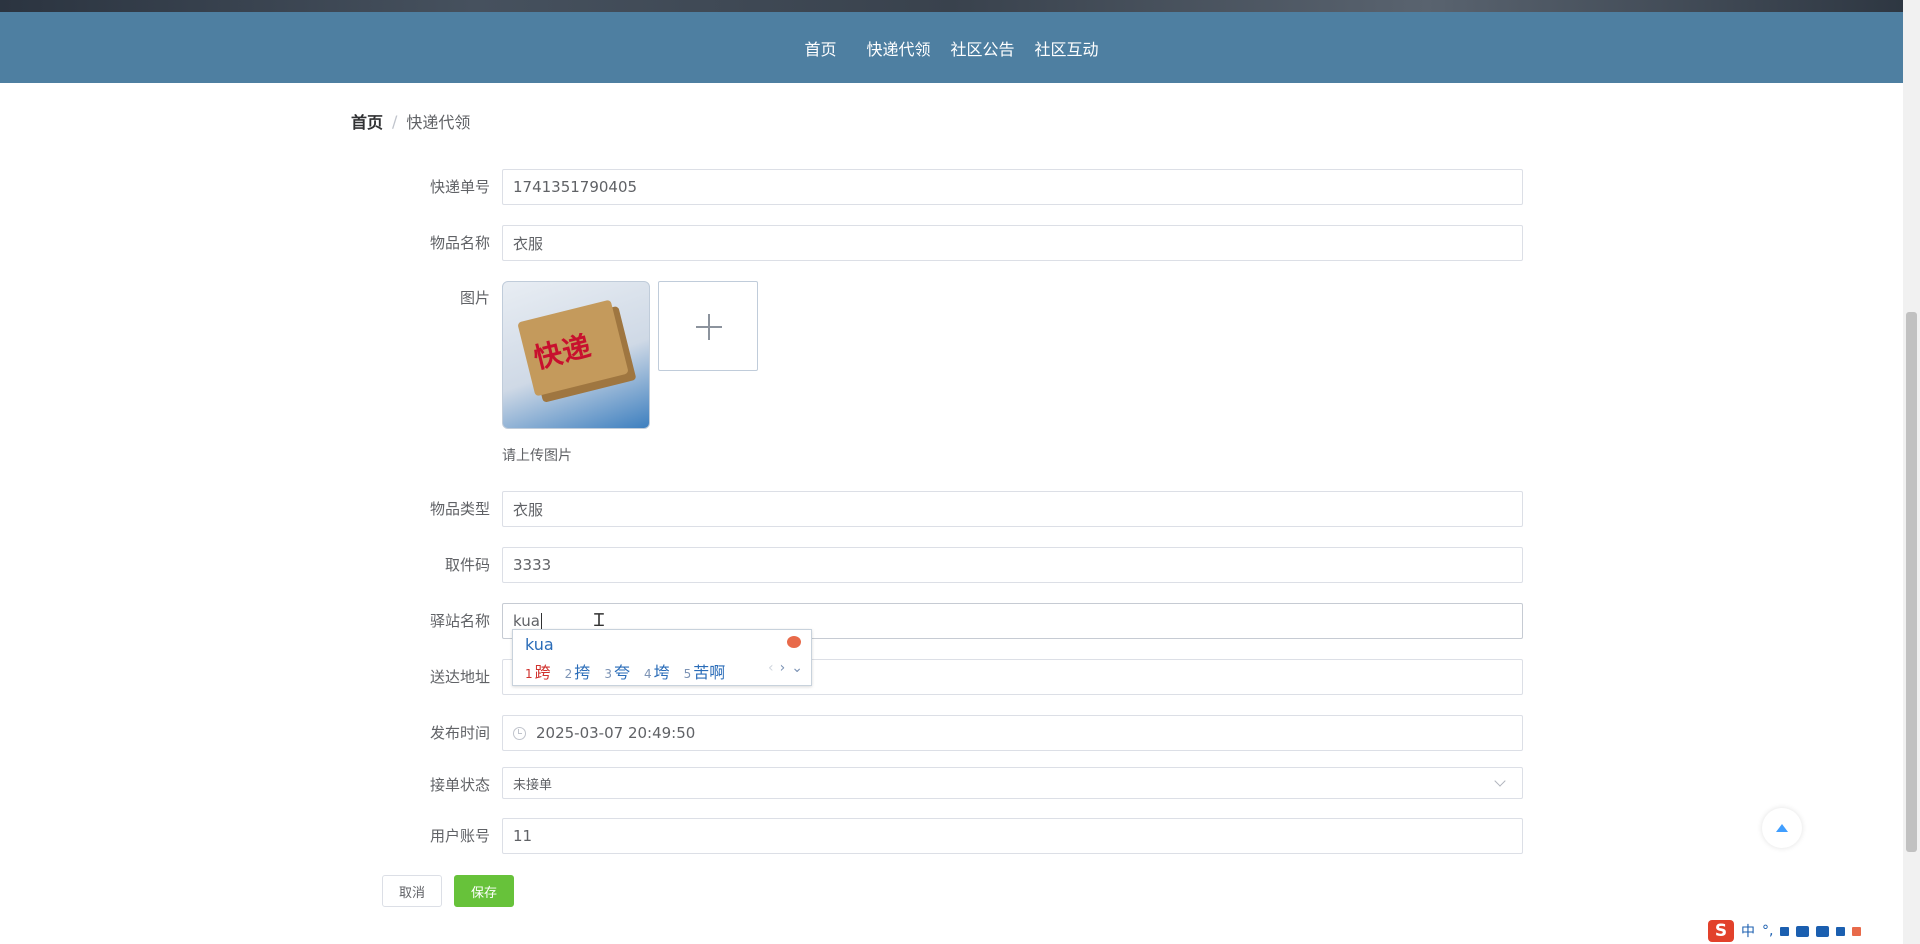  I want to click on item-name-input: 衣服, so click(1012, 243).